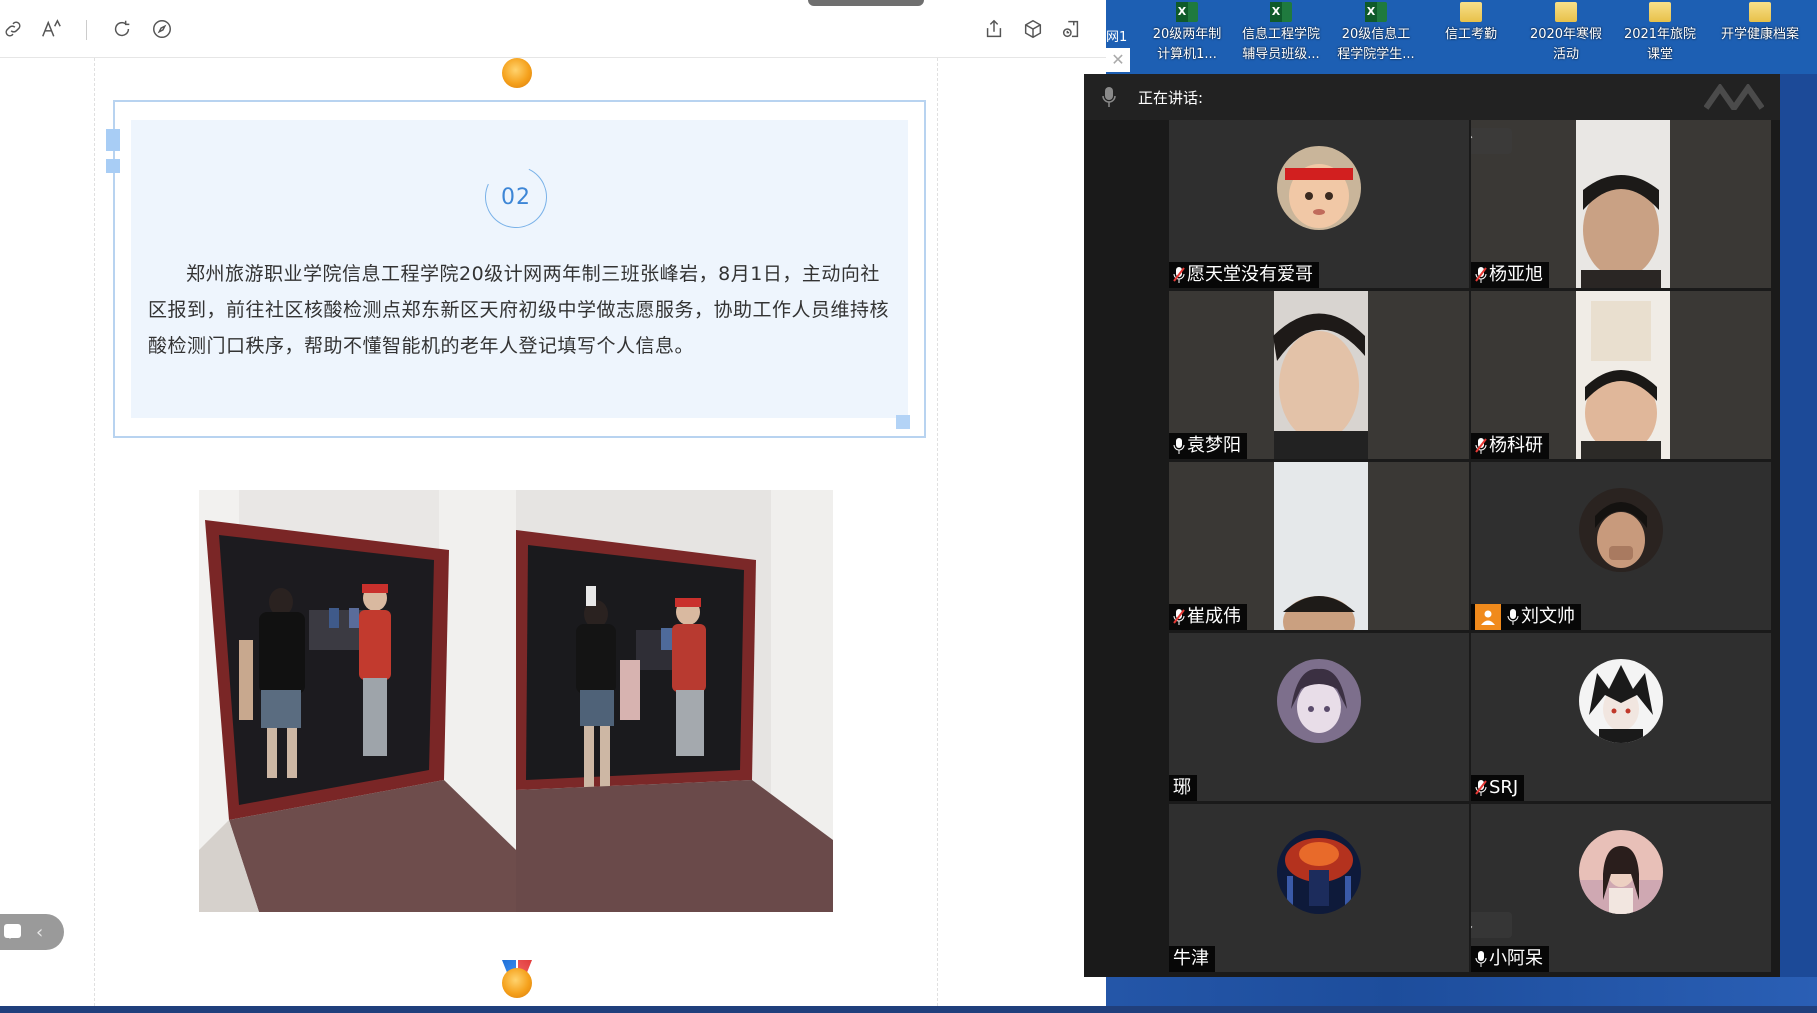 The width and height of the screenshot is (1817, 1013). I want to click on participant-name-tag: 崔成伟, so click(1208, 617).